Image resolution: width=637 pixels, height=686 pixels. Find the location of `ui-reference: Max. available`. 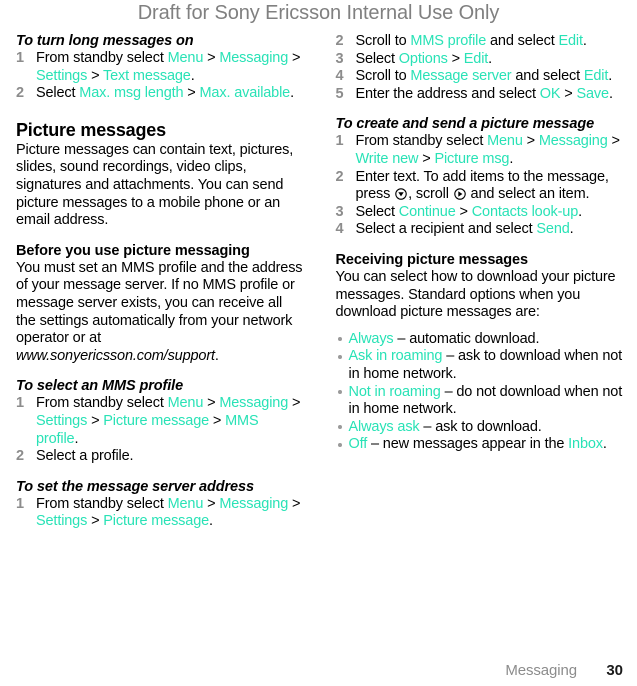

ui-reference: Max. available is located at coordinates (245, 93).